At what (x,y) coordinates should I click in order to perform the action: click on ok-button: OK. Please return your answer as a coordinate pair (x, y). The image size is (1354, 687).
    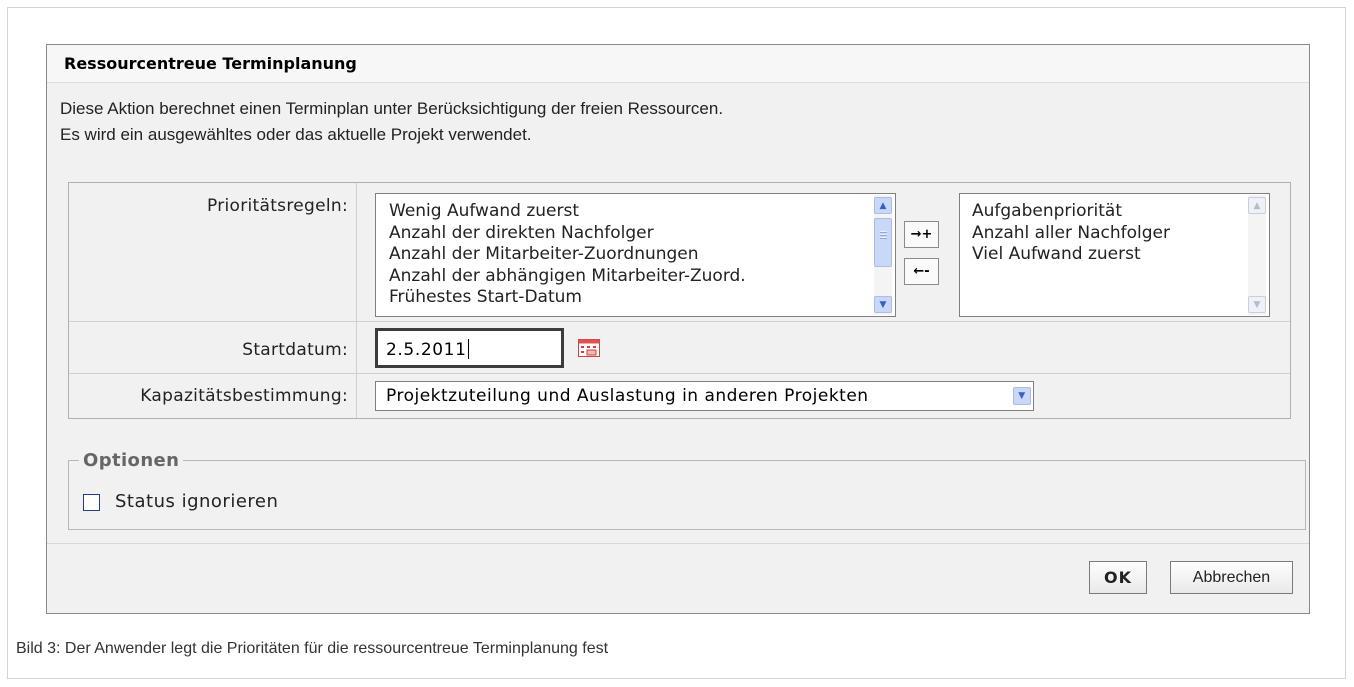
    Looking at the image, I should click on (1118, 577).